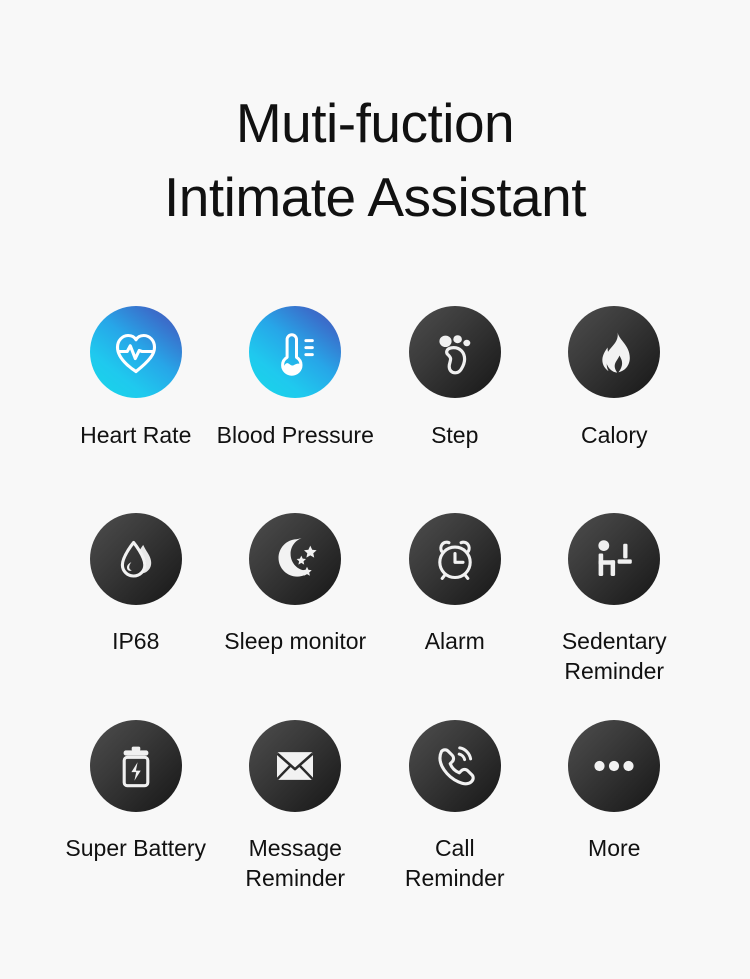 Image resolution: width=750 pixels, height=979 pixels. I want to click on heart-rate-badge, so click(135, 352).